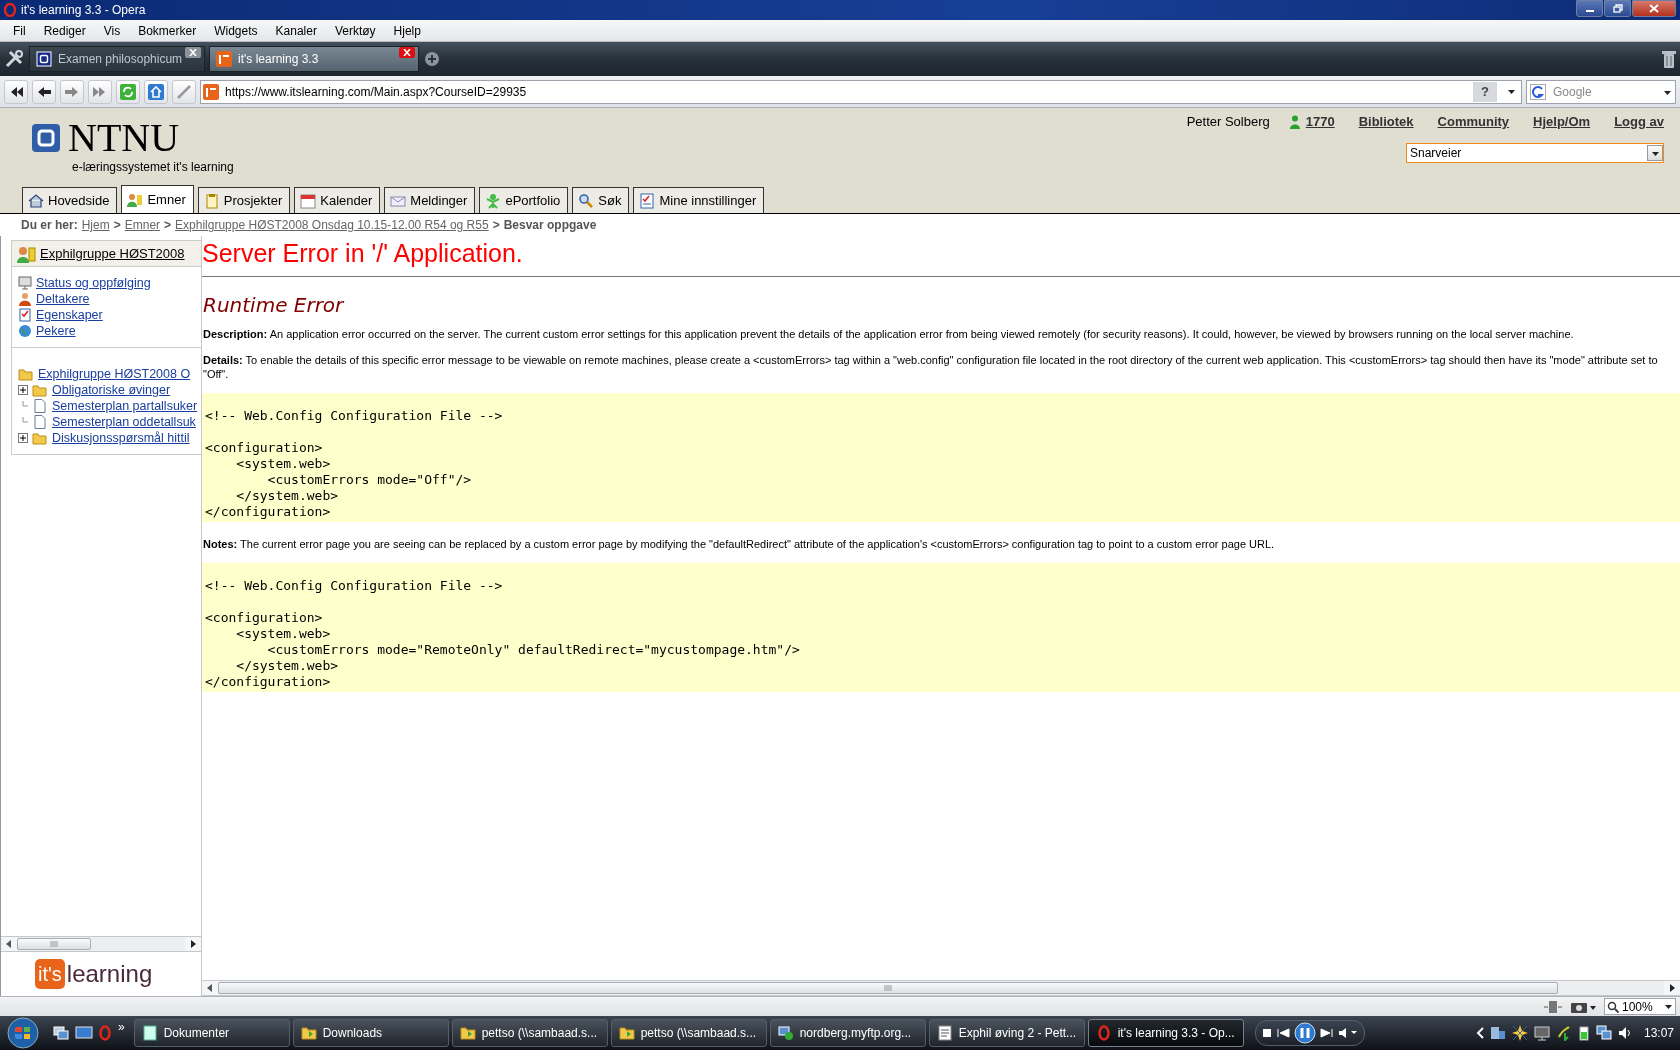  I want to click on nav-tab: Kalender, so click(337, 200).